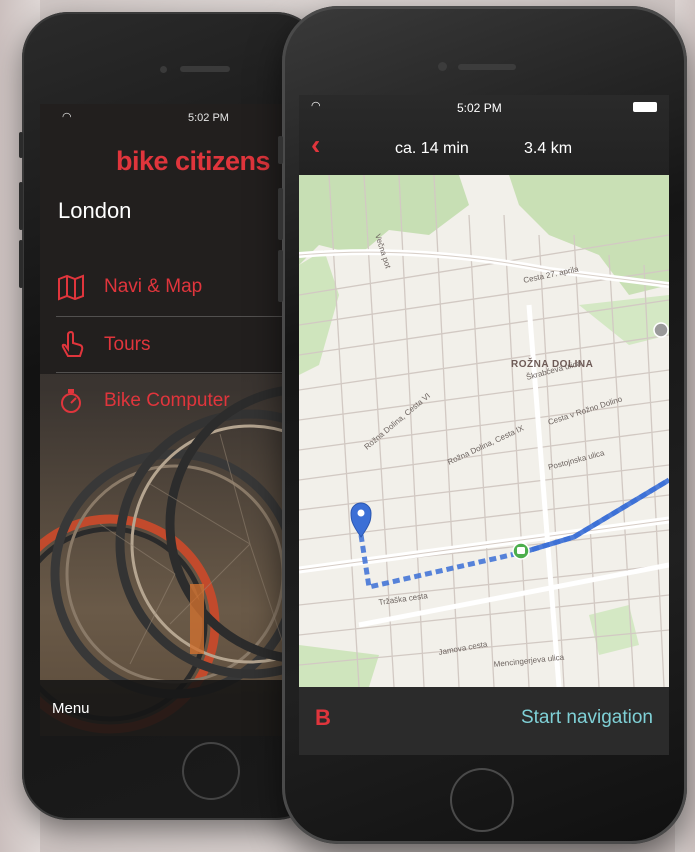  Describe the element at coordinates (661, 330) in the screenshot. I see `poi-icon` at that location.